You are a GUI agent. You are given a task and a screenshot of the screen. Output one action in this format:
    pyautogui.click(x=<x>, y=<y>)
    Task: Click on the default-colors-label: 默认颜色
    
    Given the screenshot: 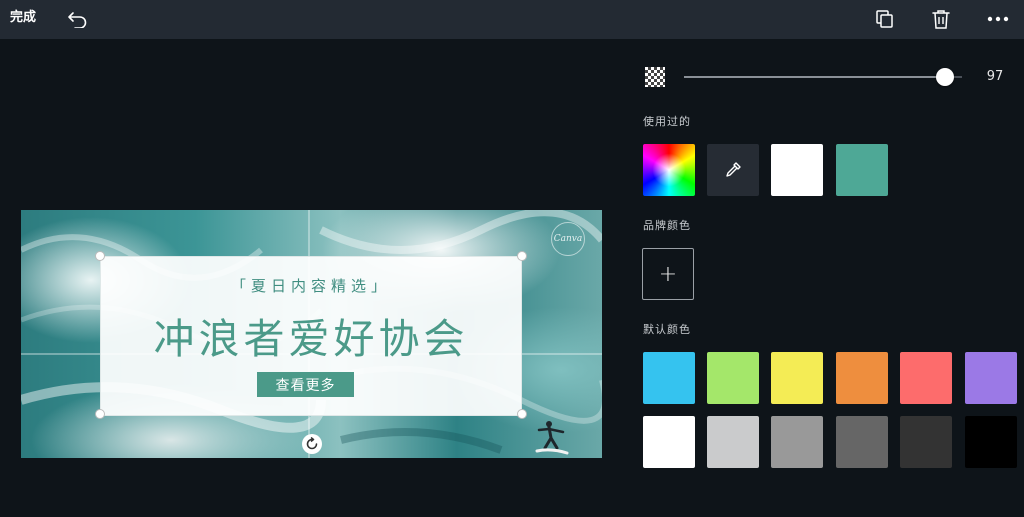 What is the action you would take?
    pyautogui.click(x=667, y=329)
    